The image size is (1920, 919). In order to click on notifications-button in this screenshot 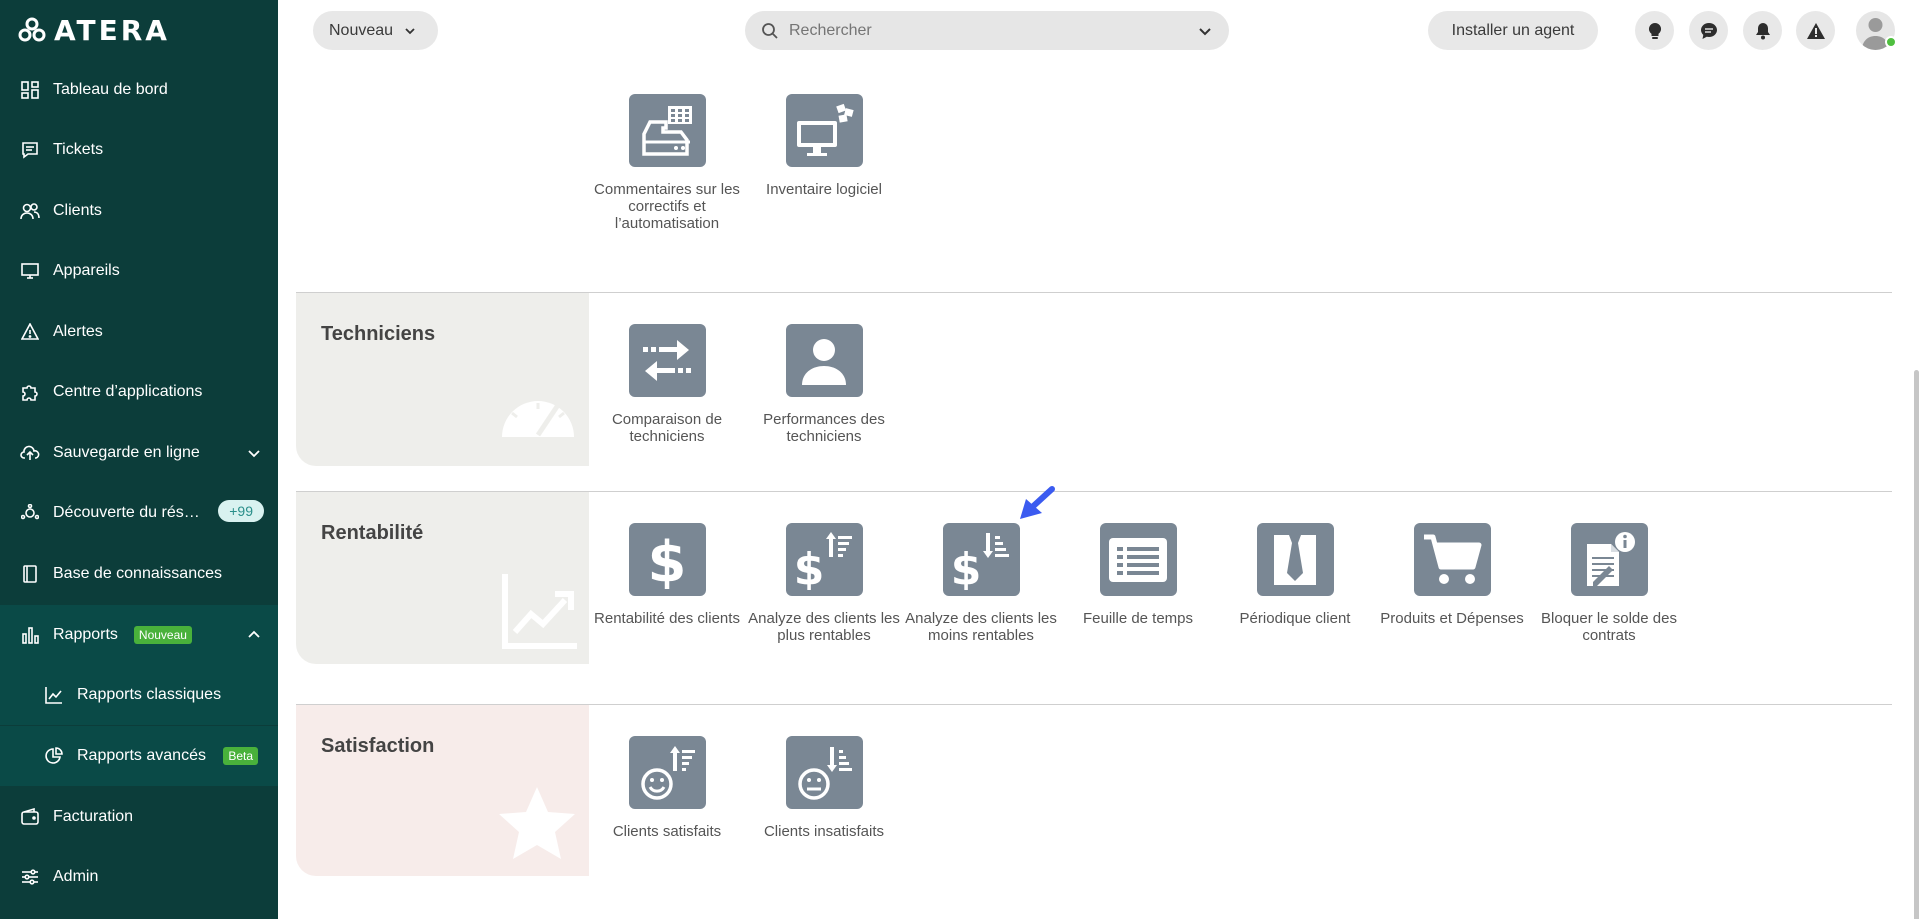, I will do `click(1762, 30)`.